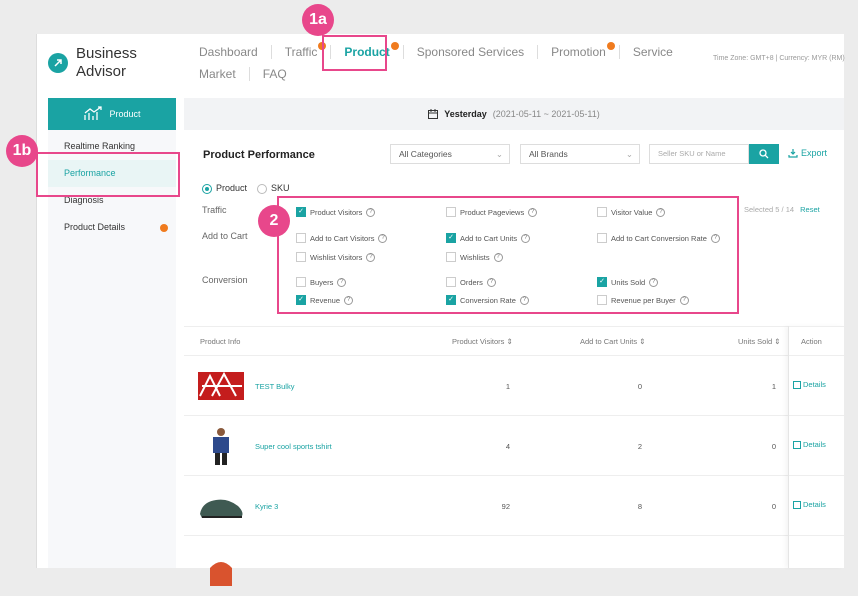  Describe the element at coordinates (482, 341) in the screenshot. I see `col-product-visitors: Product Visitors ⇕` at that location.